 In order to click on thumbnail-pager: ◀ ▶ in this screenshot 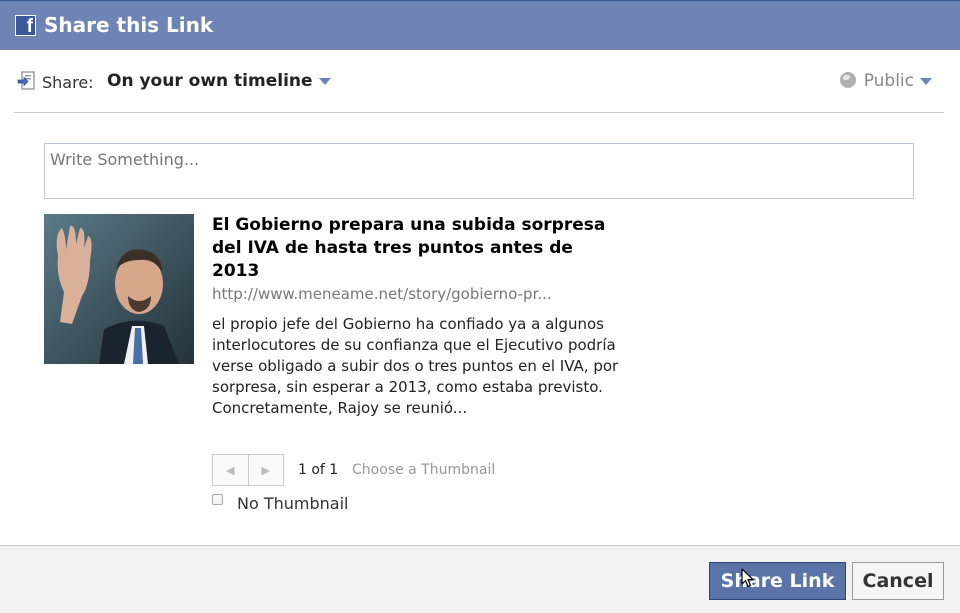, I will do `click(248, 470)`.